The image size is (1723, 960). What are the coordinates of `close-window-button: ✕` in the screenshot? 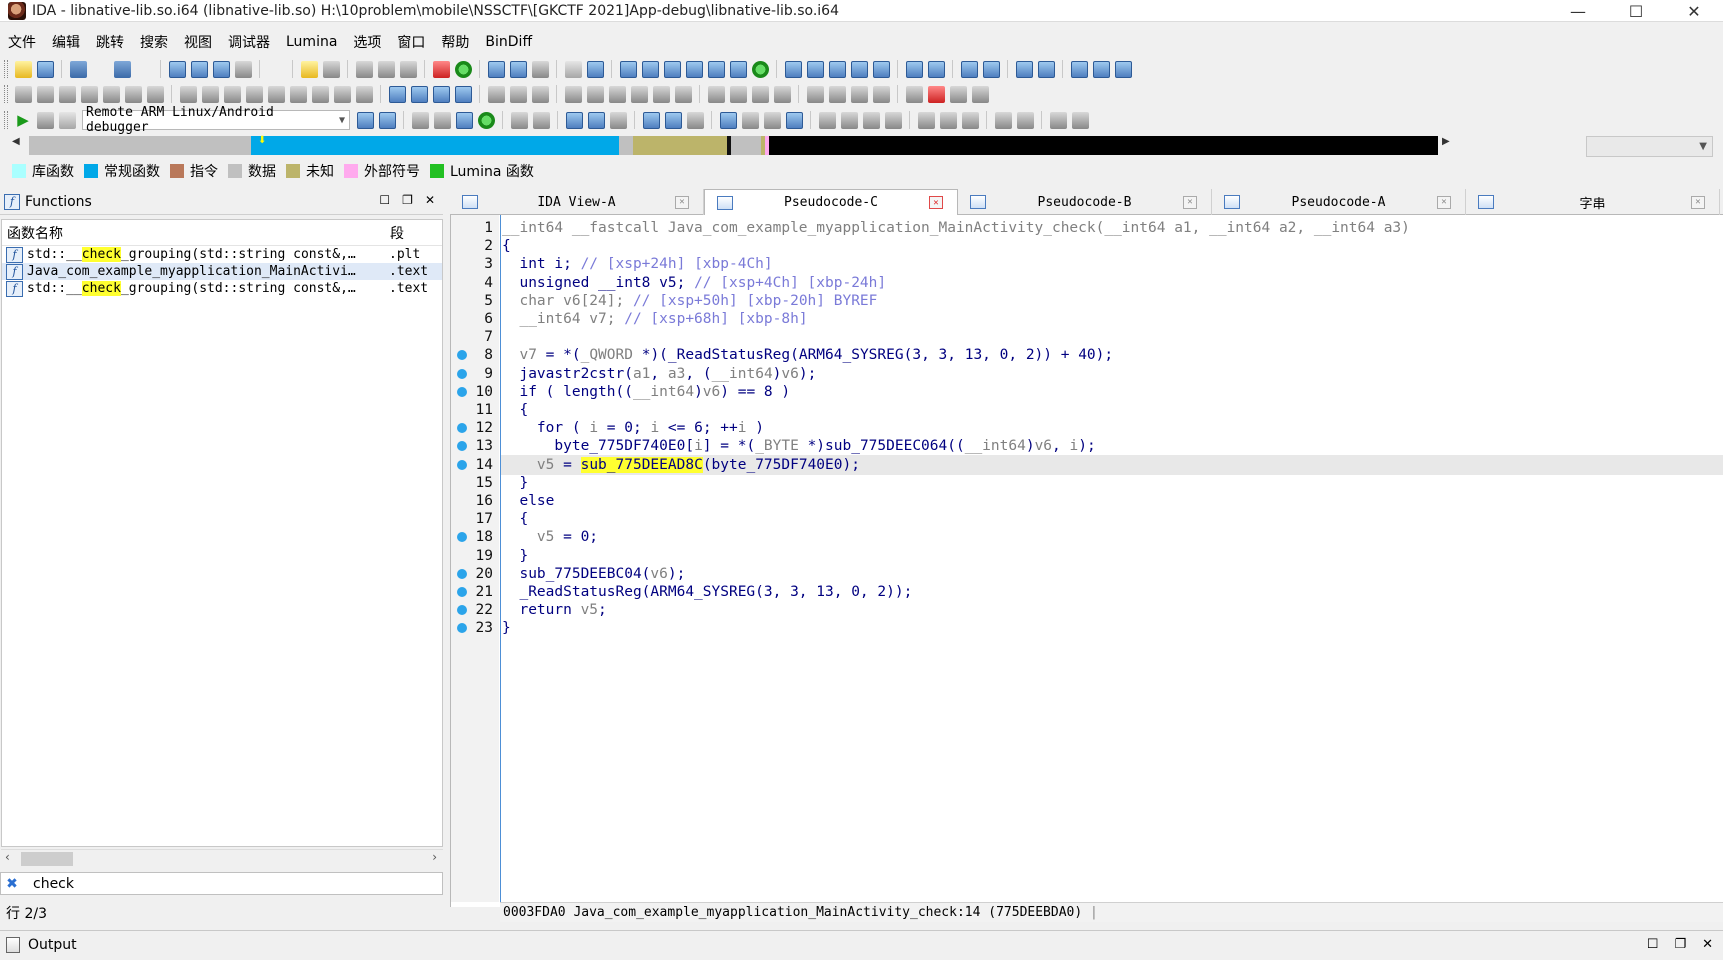 It's located at (1694, 11).